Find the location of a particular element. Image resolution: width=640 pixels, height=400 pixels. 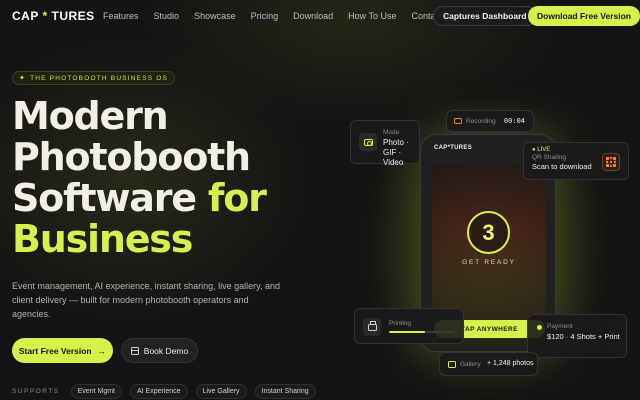

recording-time: 00:04 is located at coordinates (514, 121).